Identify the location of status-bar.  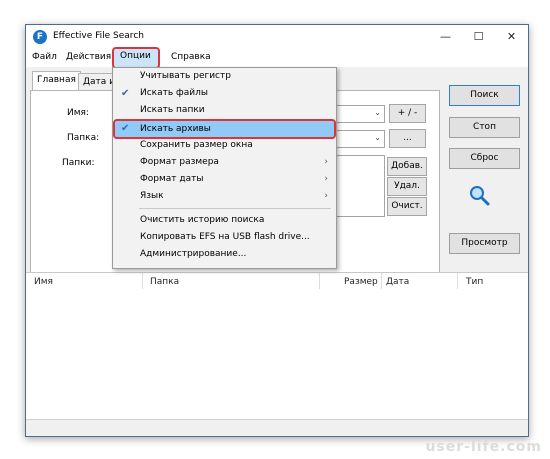
(277, 427).